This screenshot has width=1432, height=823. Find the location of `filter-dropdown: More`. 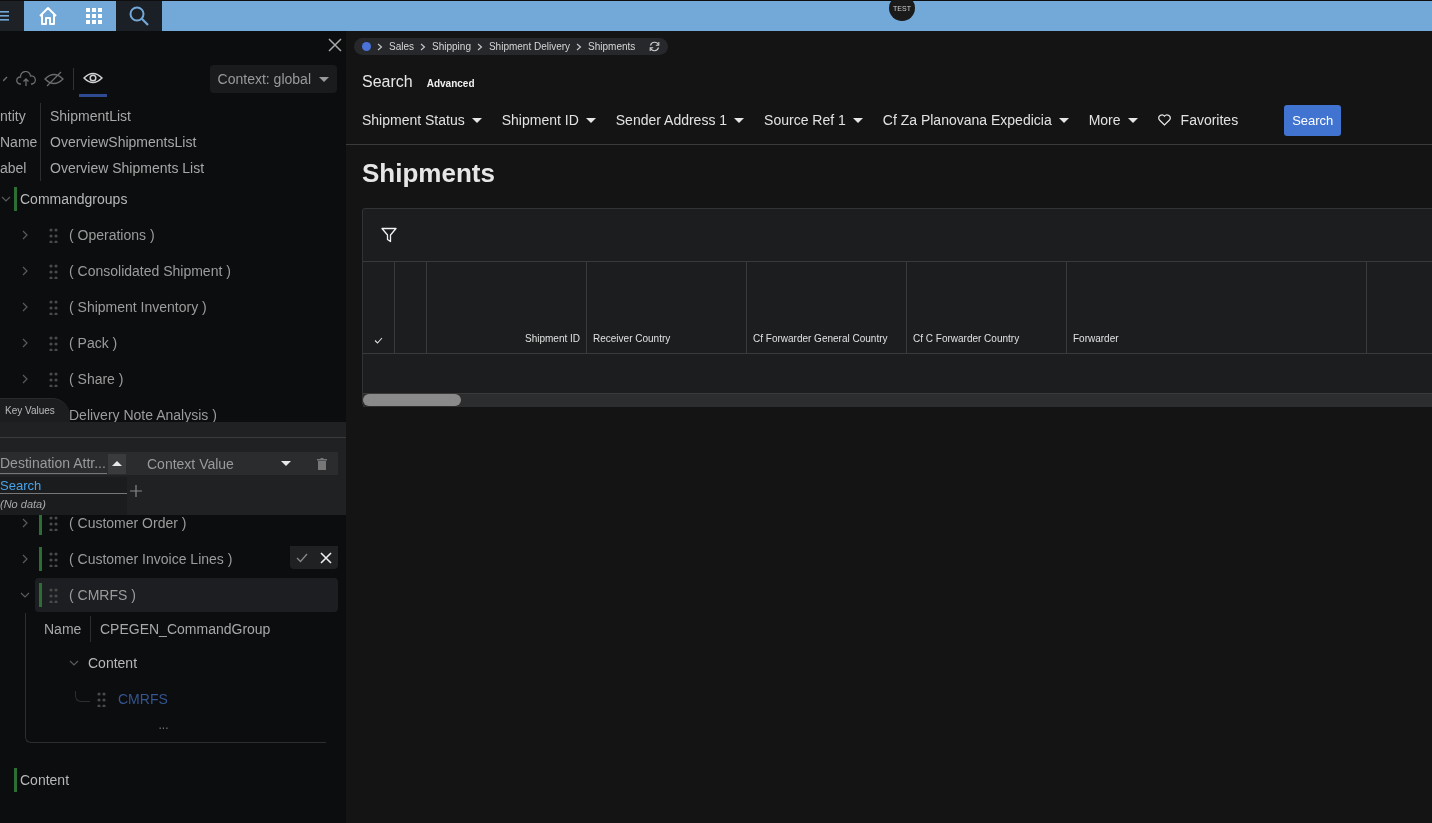

filter-dropdown: More is located at coordinates (1113, 120).